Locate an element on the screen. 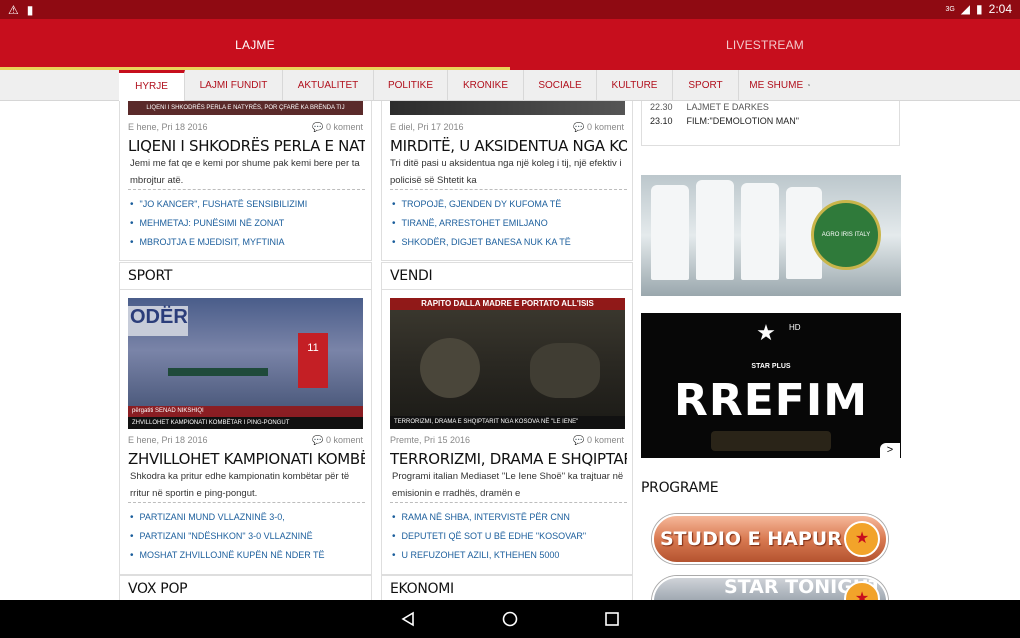 This screenshot has height=638, width=1020. nav-item-lajmi-fundit: LAJMI FUNDIT is located at coordinates (234, 85).